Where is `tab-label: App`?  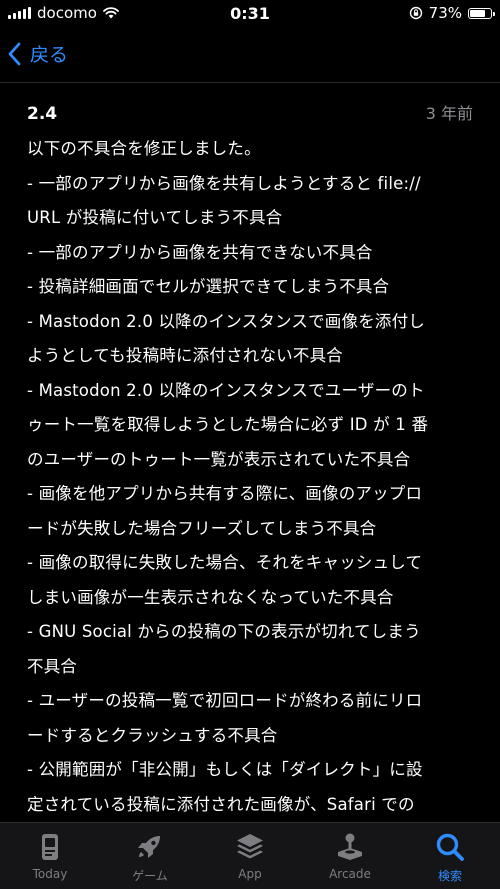
tab-label: App is located at coordinates (250, 874).